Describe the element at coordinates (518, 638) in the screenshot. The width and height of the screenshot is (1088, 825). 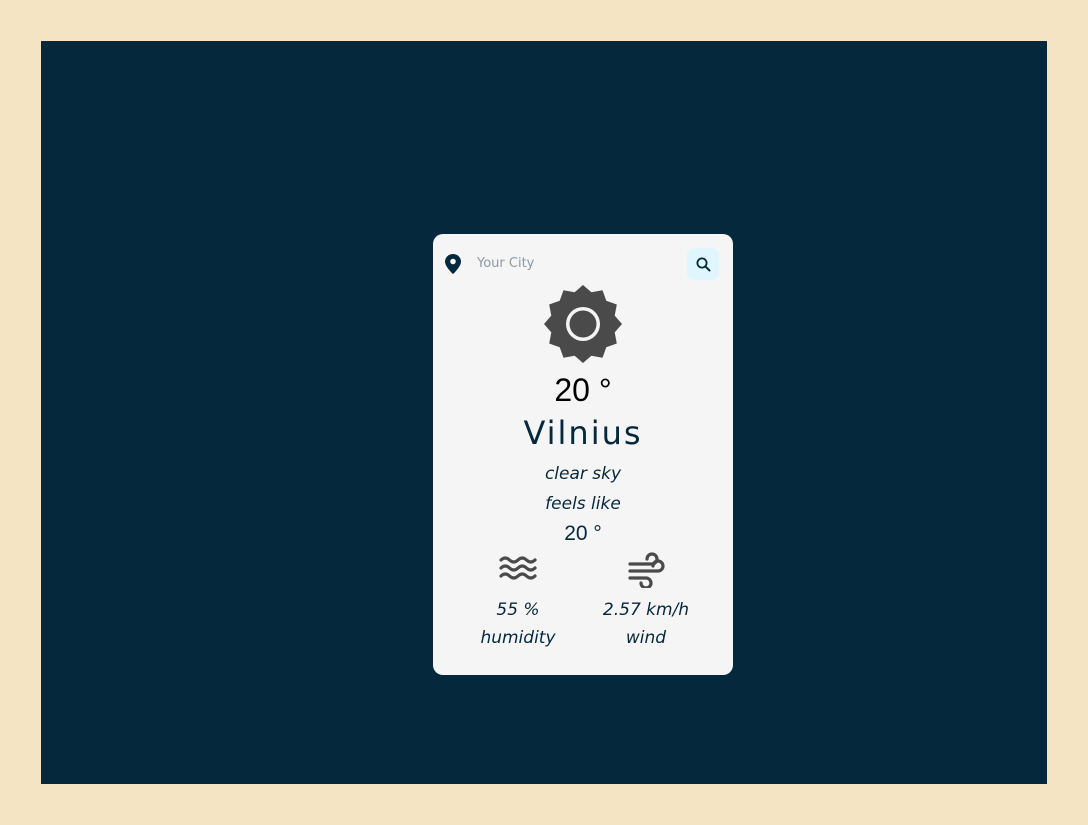
I see `humidity-label: humidity` at that location.